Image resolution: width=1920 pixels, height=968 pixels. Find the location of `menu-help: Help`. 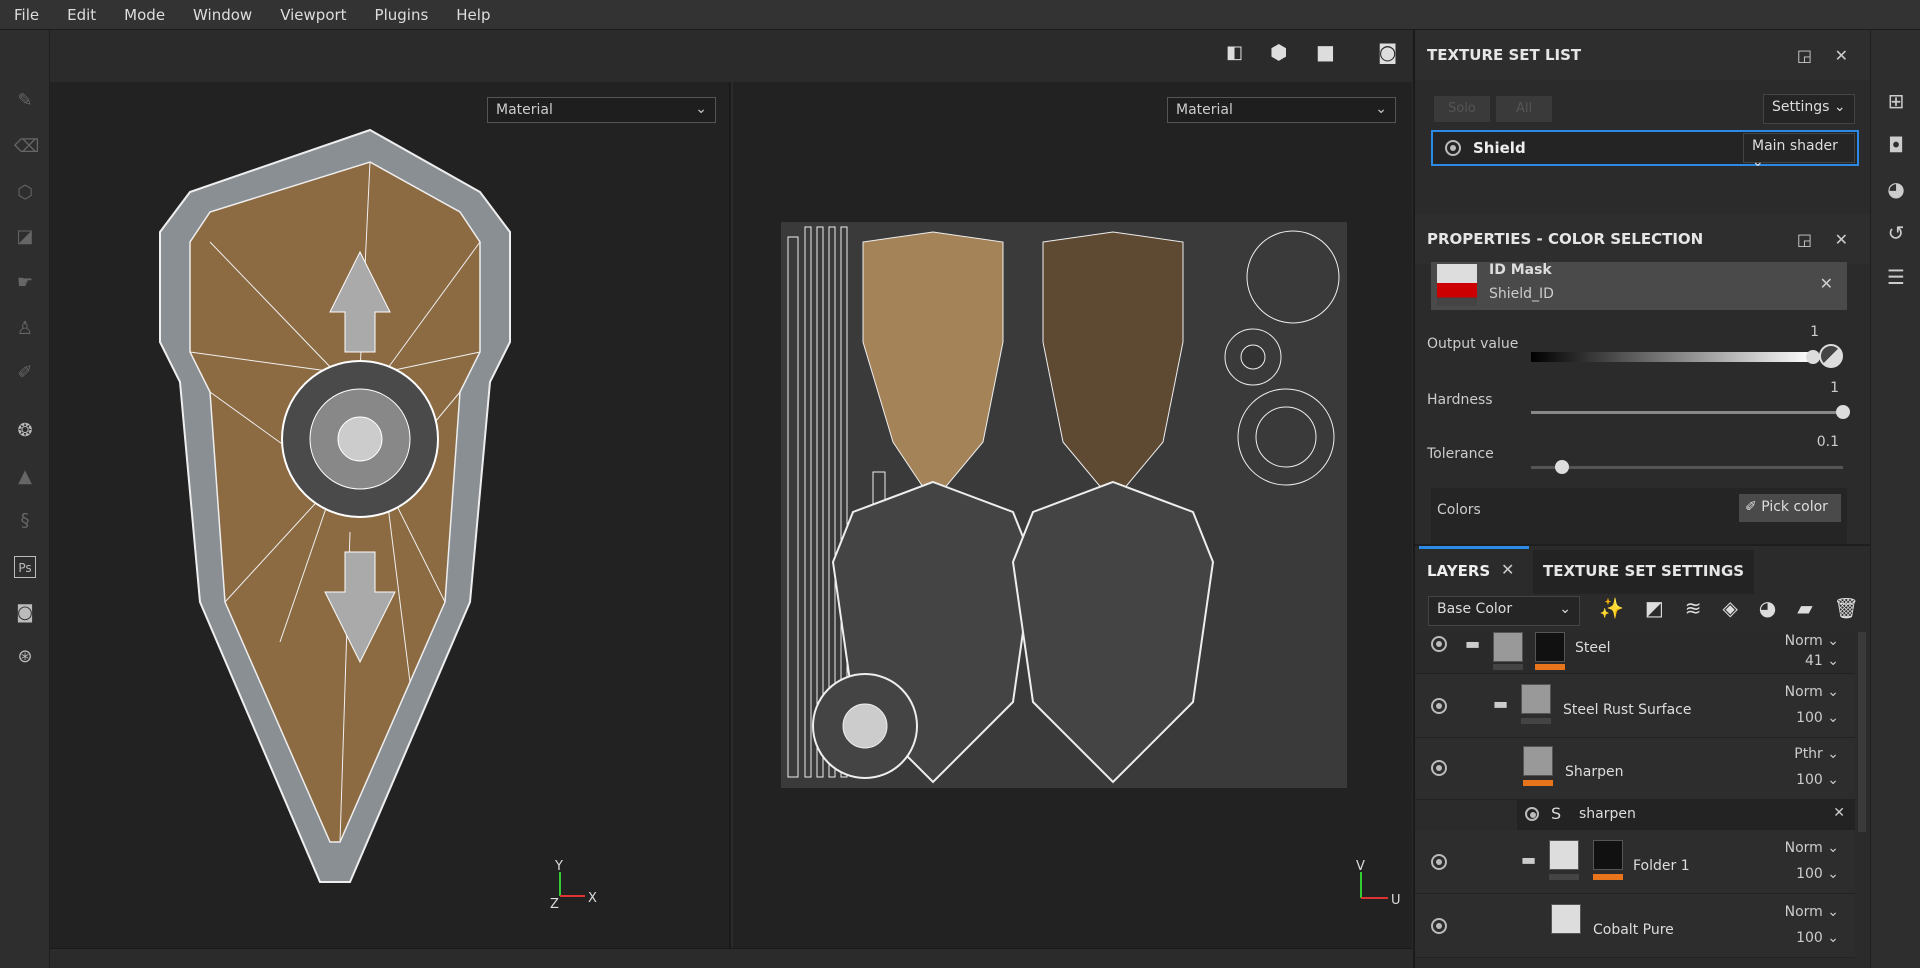

menu-help: Help is located at coordinates (473, 15).